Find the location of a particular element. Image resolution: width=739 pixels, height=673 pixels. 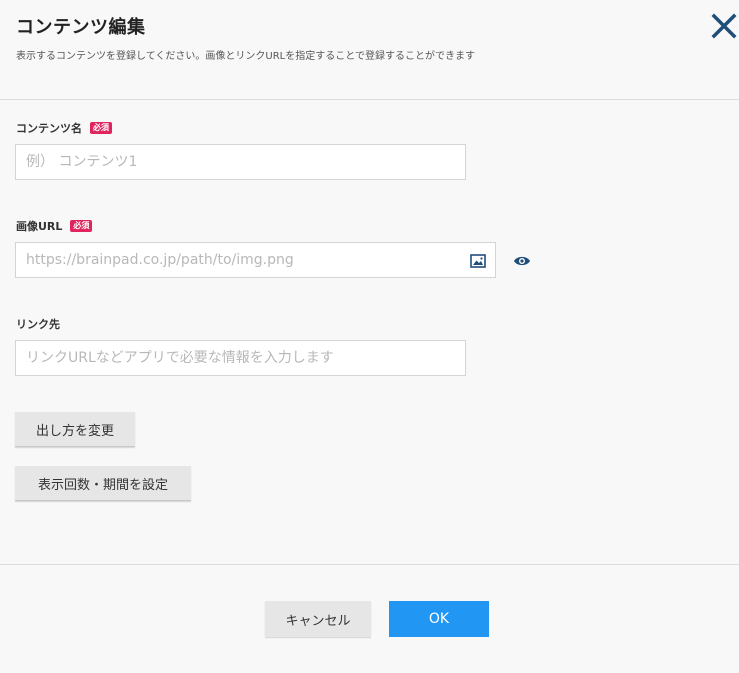

image-url-label: 画像URL is located at coordinates (39, 226).